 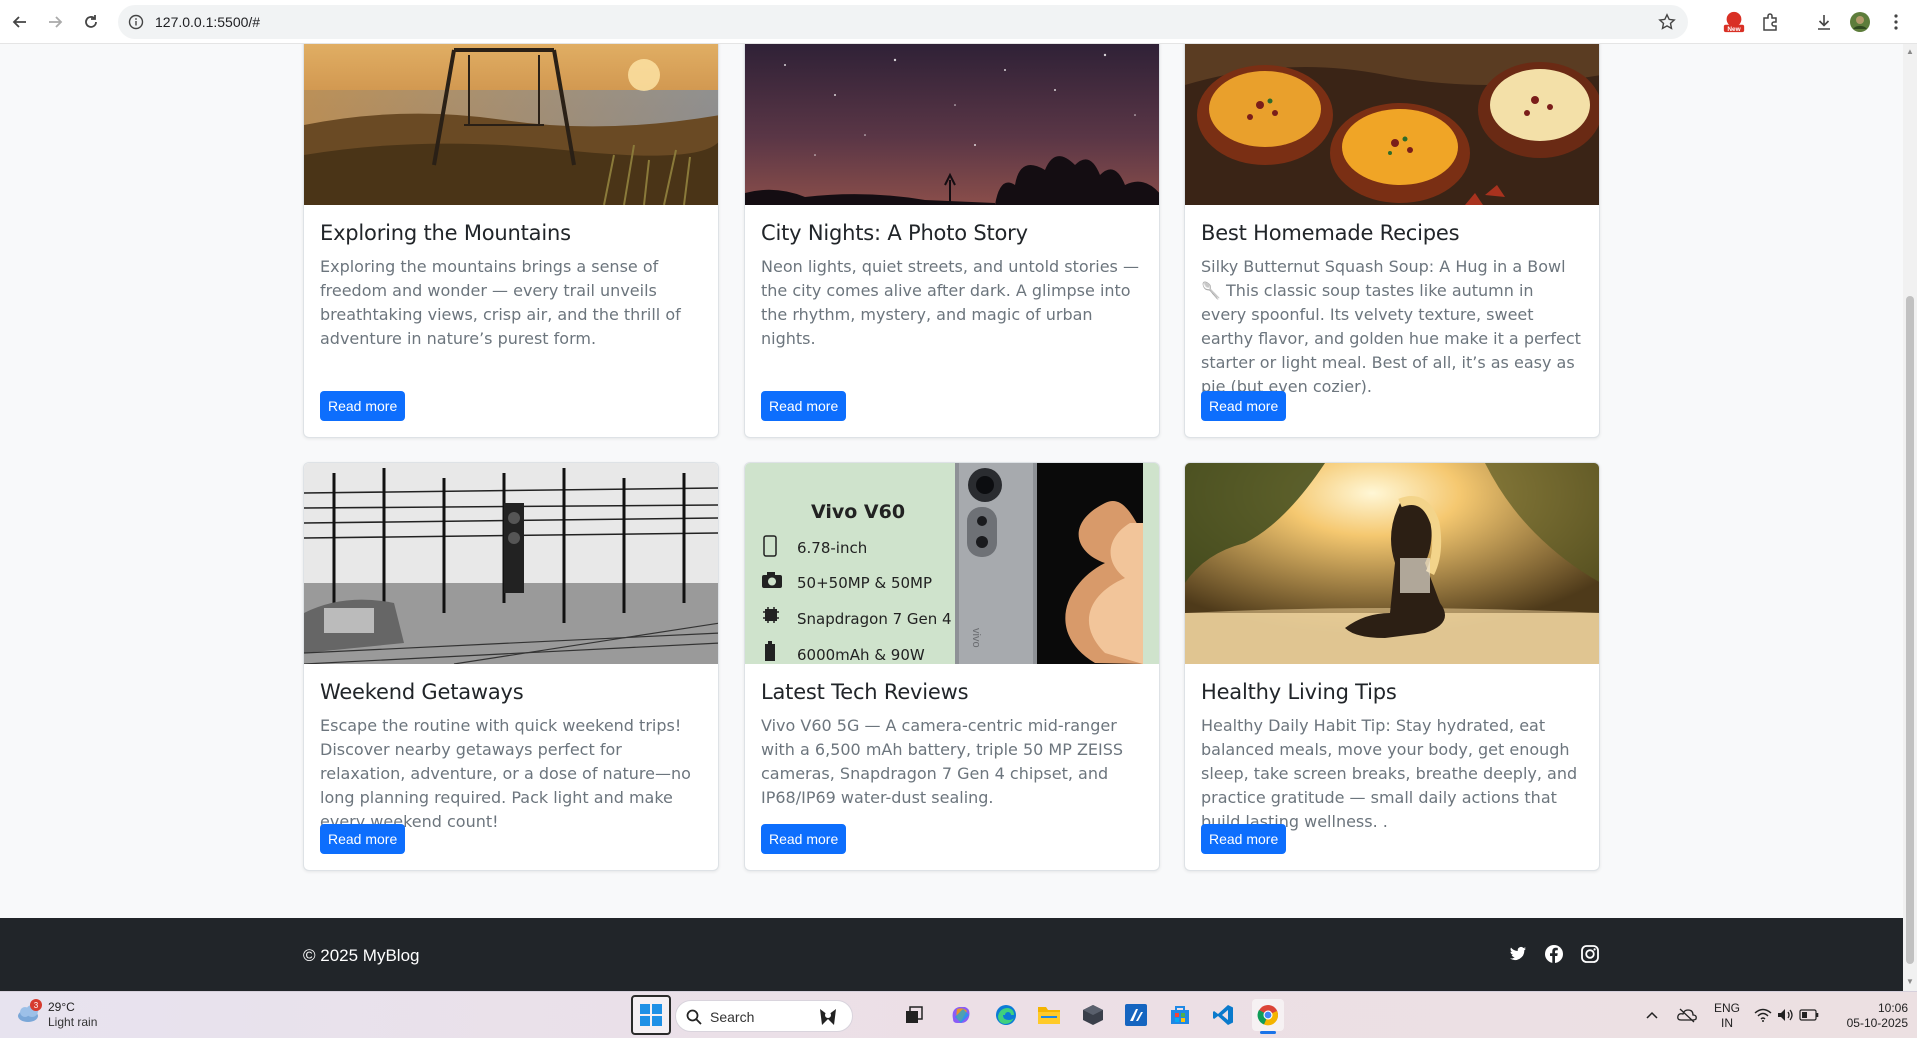 I want to click on chrome-taskbar-icon, so click(x=1268, y=1016).